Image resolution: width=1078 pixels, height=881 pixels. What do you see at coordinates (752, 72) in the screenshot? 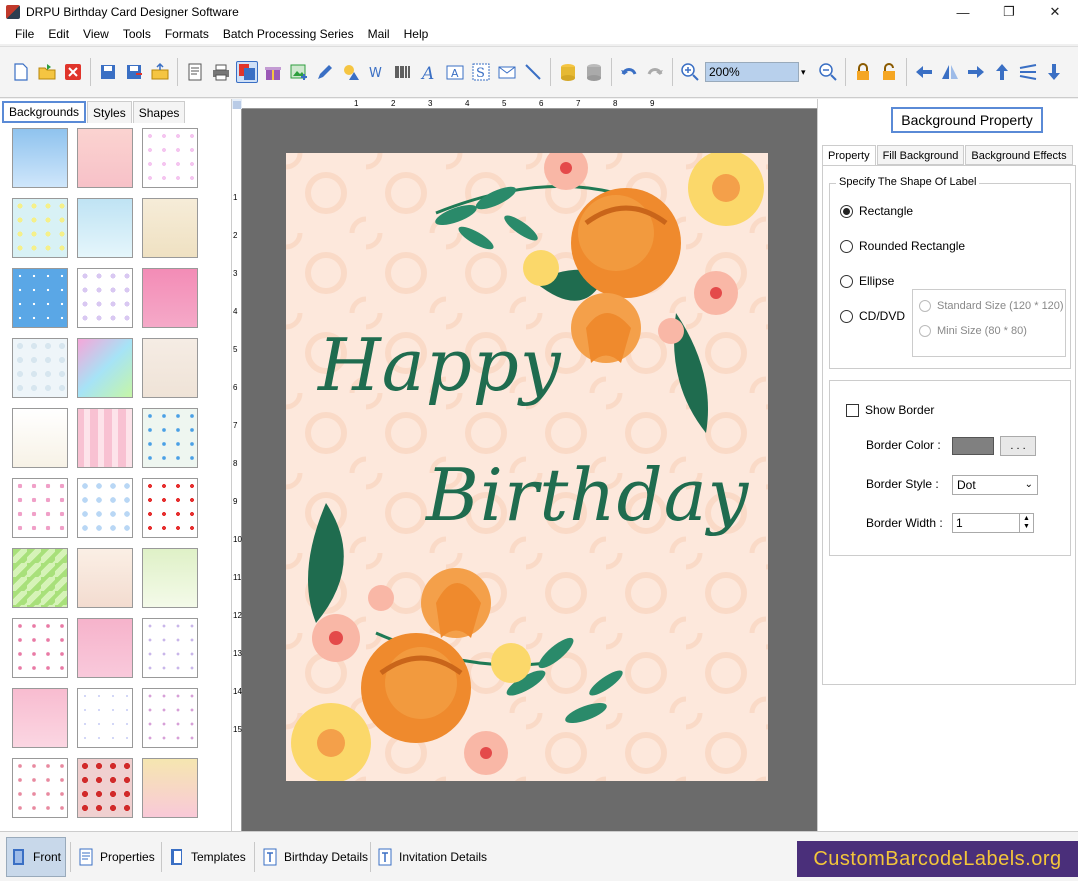
I see `zoom-combobox: 200%` at bounding box center [752, 72].